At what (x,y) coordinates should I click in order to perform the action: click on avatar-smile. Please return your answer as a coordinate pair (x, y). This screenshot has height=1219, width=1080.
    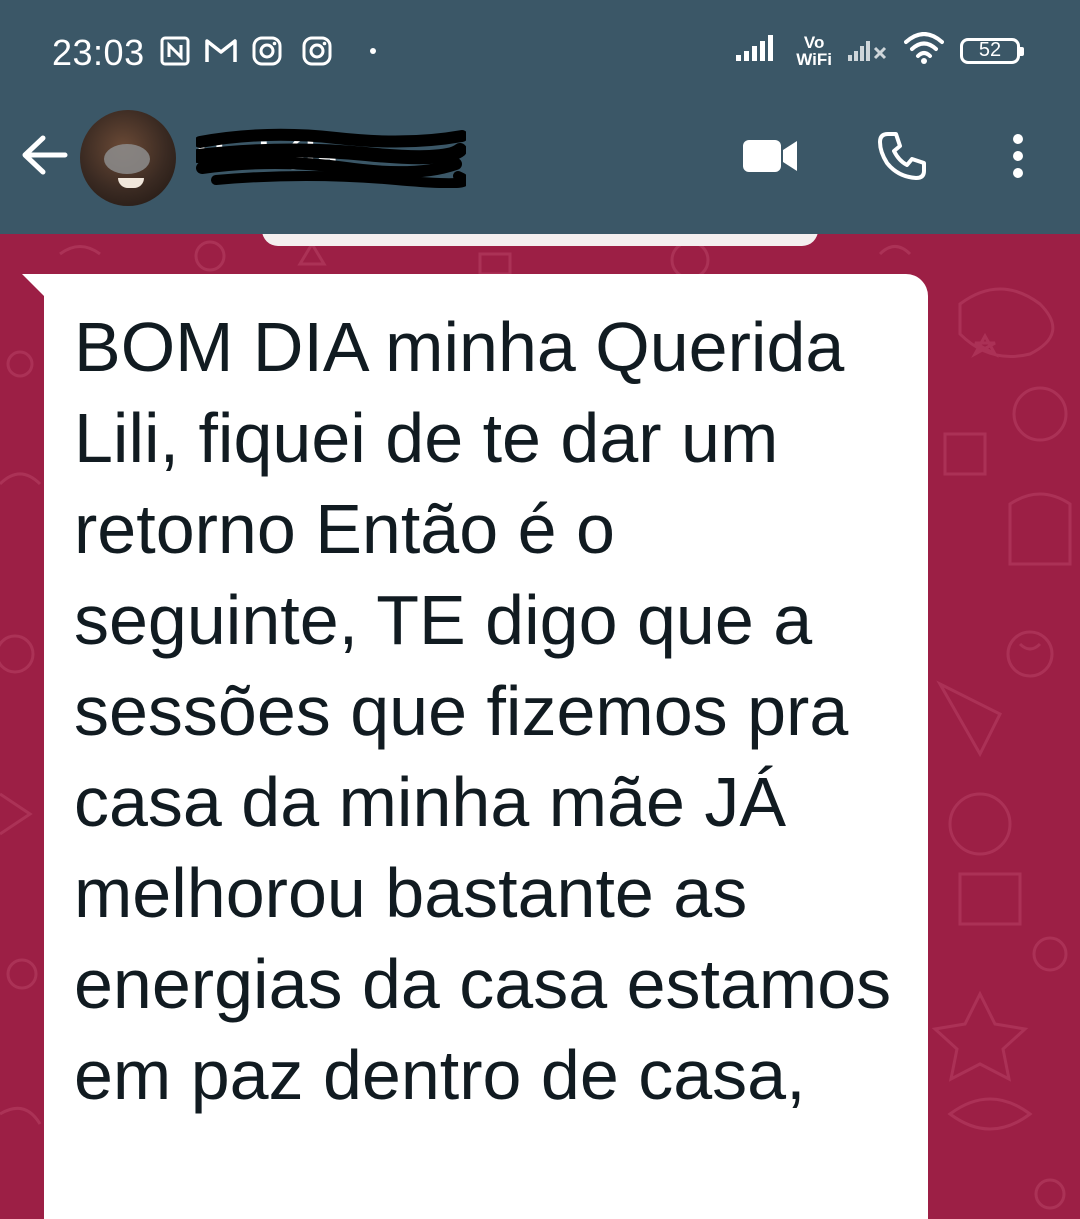
    Looking at the image, I should click on (131, 183).